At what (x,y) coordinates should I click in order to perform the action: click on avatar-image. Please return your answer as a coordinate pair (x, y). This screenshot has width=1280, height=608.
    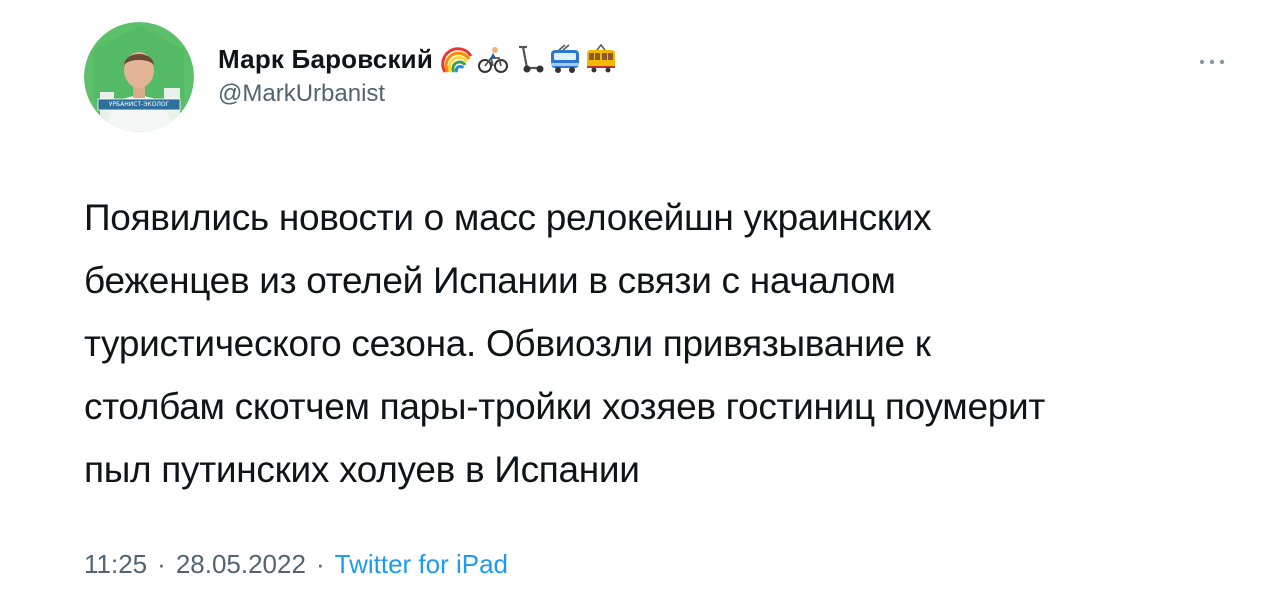
    Looking at the image, I should click on (139, 77).